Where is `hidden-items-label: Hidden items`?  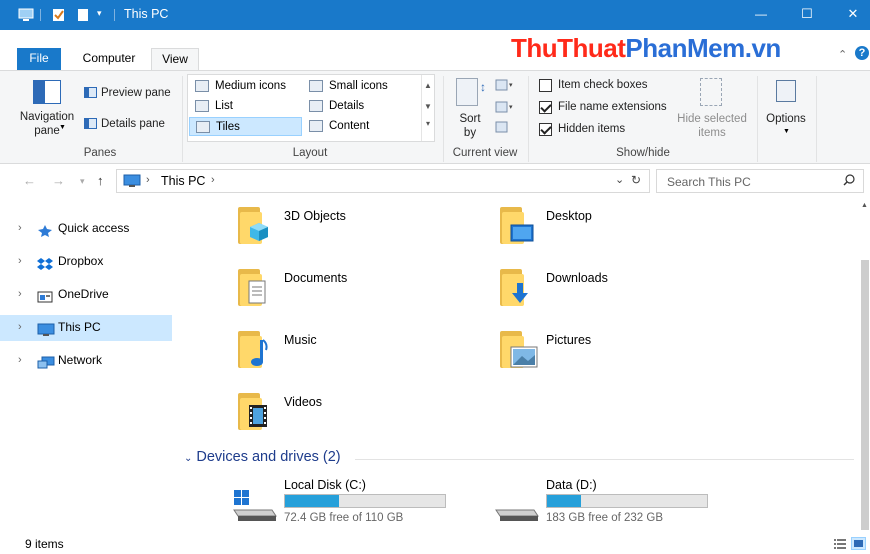 hidden-items-label: Hidden items is located at coordinates (591, 129).